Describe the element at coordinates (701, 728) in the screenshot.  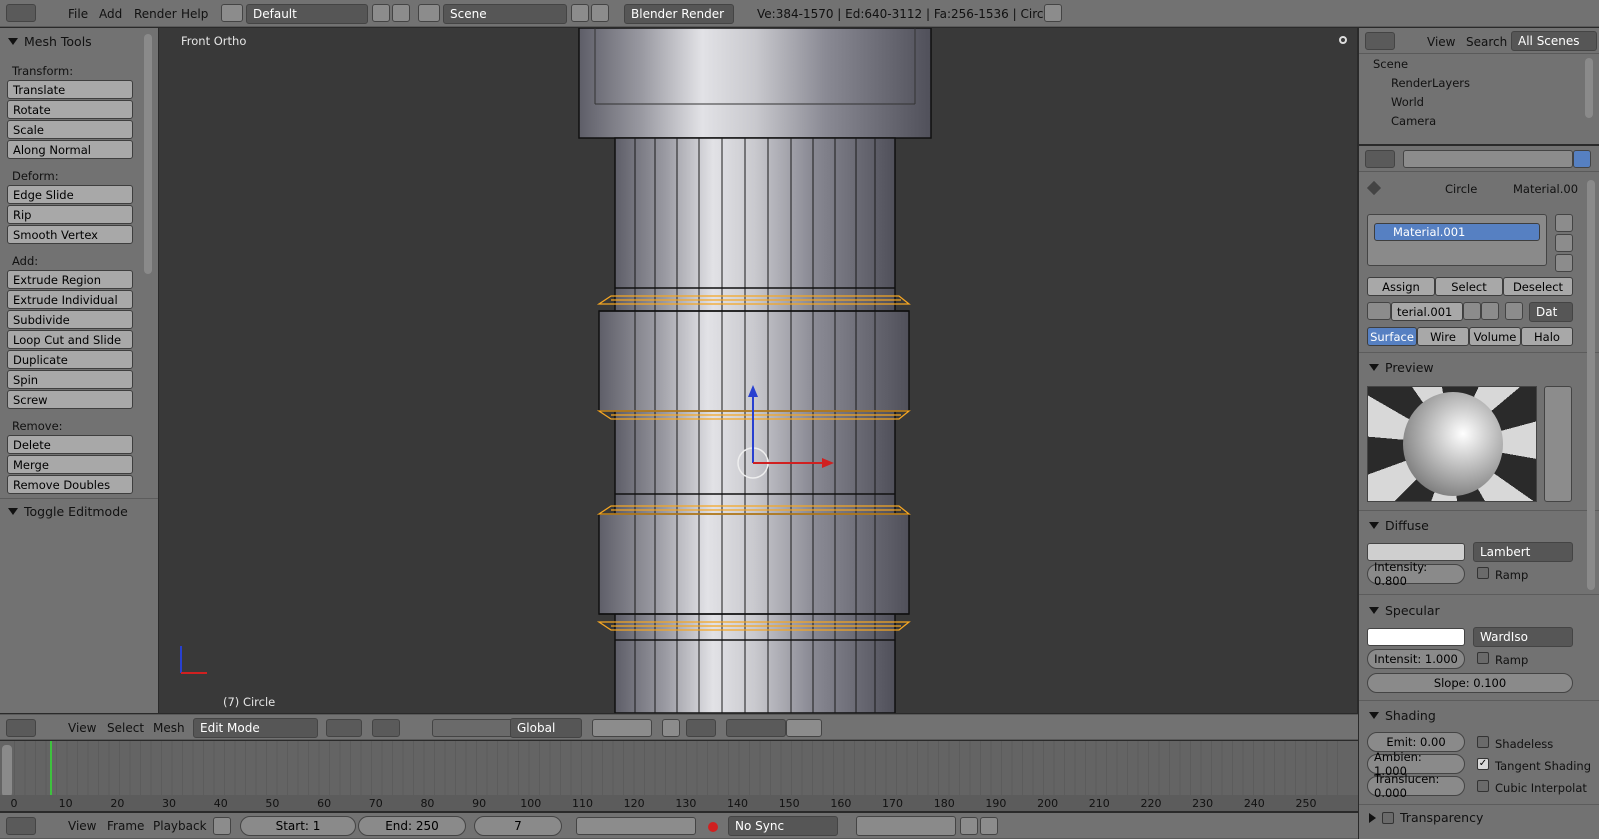
I see `proportional-icon` at that location.